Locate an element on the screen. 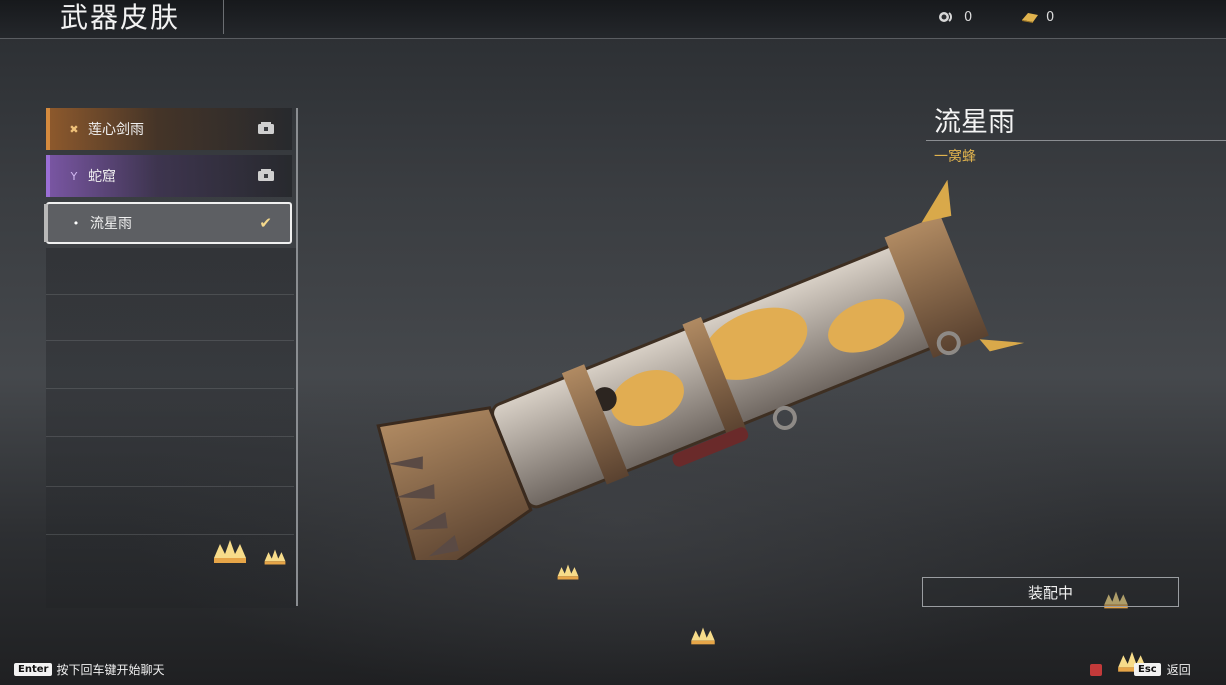 Image resolution: width=1226 pixels, height=685 pixels. gold-ingot-icon is located at coordinates (1030, 18).